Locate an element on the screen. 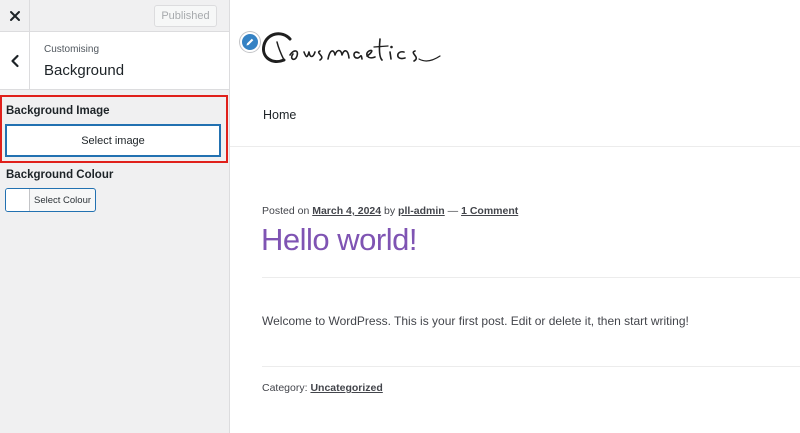 The image size is (800, 433). category-link: Uncategorized is located at coordinates (346, 388).